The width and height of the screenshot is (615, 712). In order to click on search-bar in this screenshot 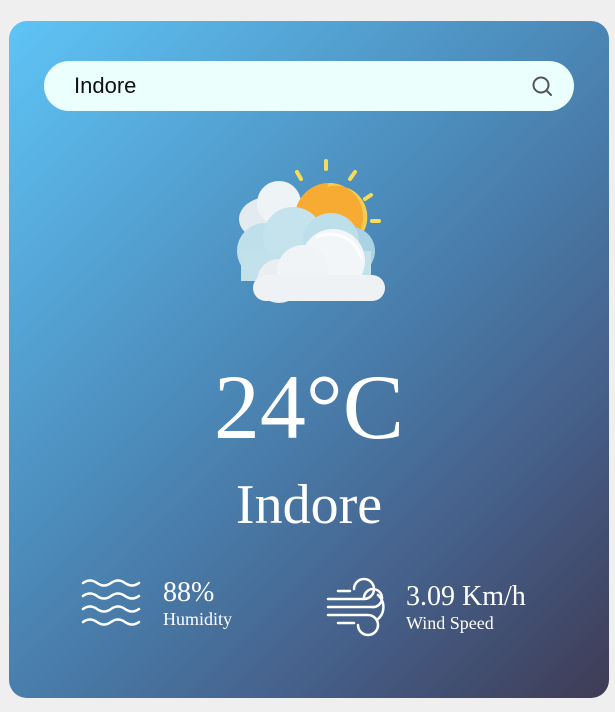, I will do `click(309, 86)`.